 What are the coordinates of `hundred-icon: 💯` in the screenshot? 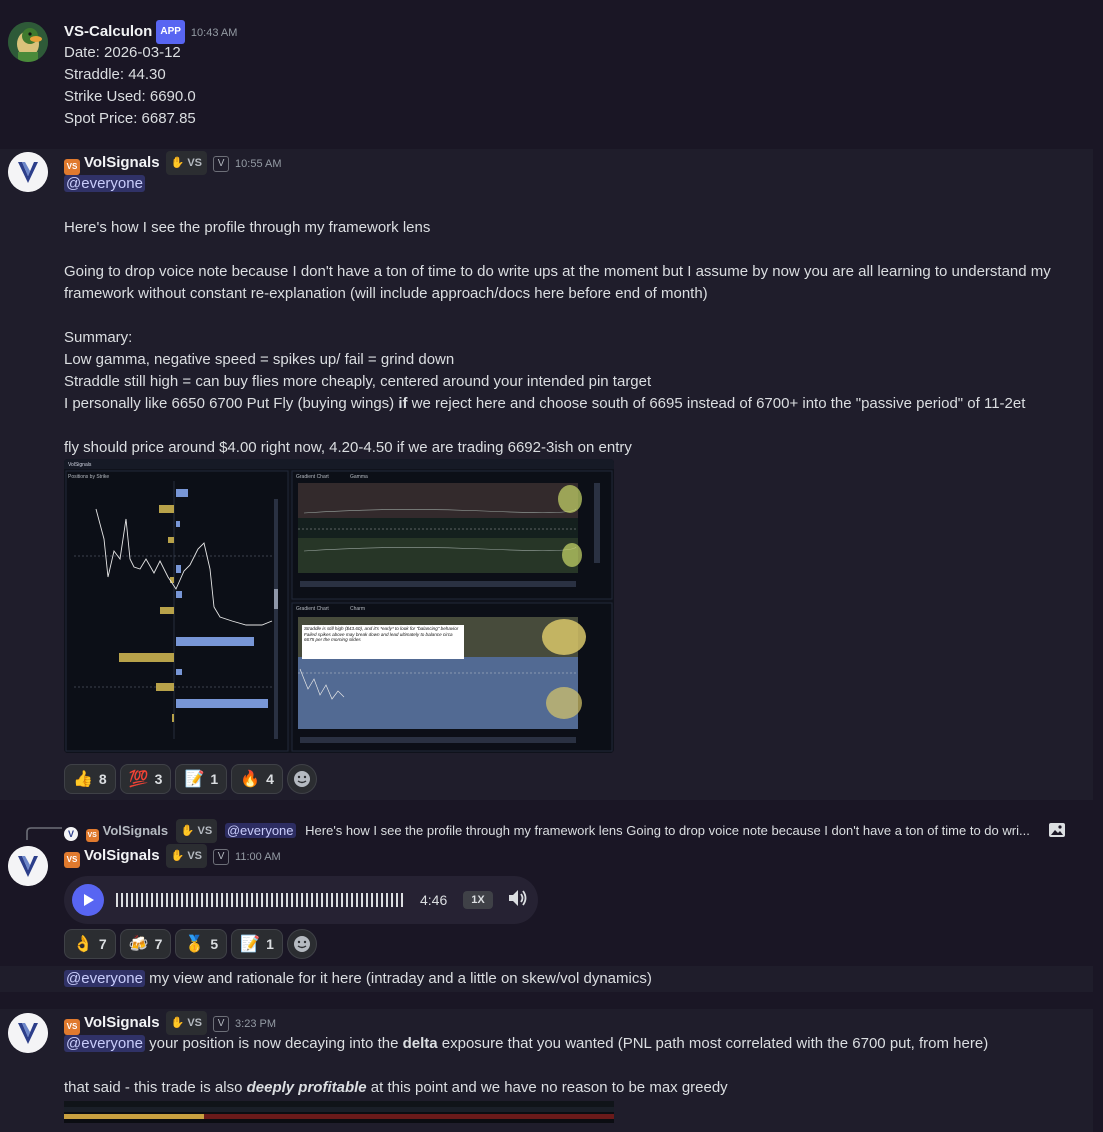 It's located at (138, 779).